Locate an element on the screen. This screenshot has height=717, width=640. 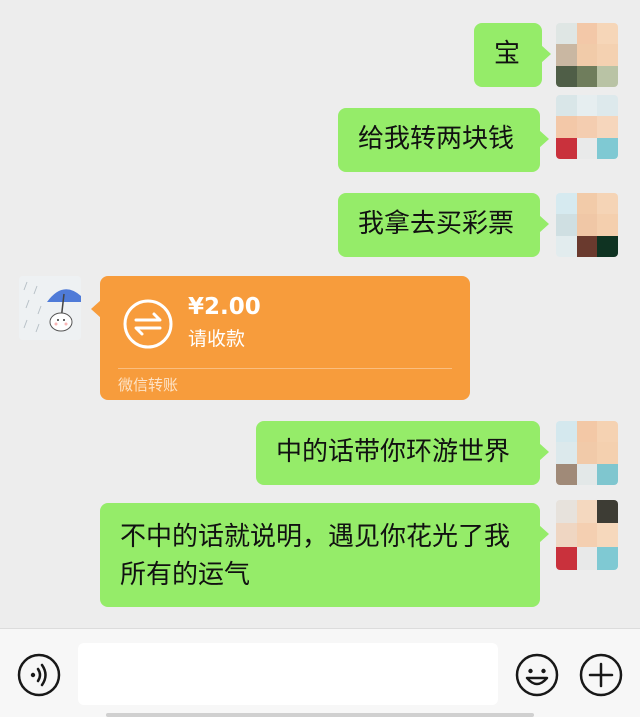
transfer-amount: ¥2.00 is located at coordinates (224, 307).